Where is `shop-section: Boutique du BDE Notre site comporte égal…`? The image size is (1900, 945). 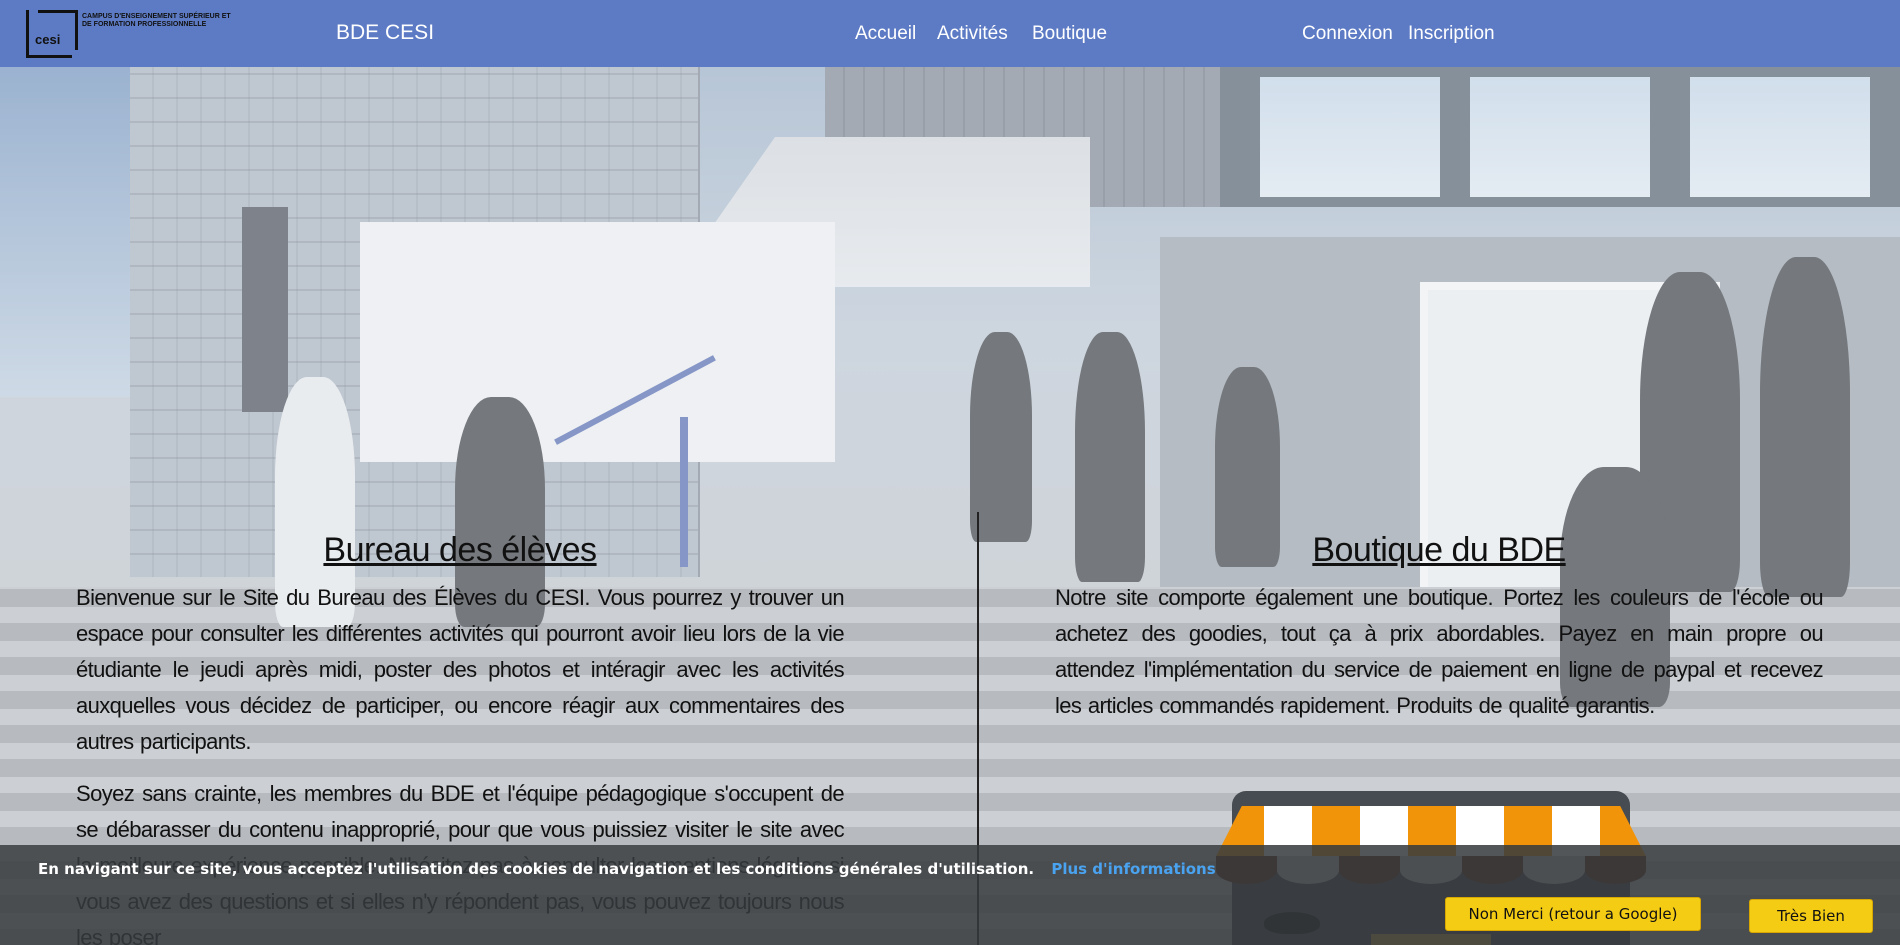 shop-section: Boutique du BDE Notre site comporte égal… is located at coordinates (1439, 635).